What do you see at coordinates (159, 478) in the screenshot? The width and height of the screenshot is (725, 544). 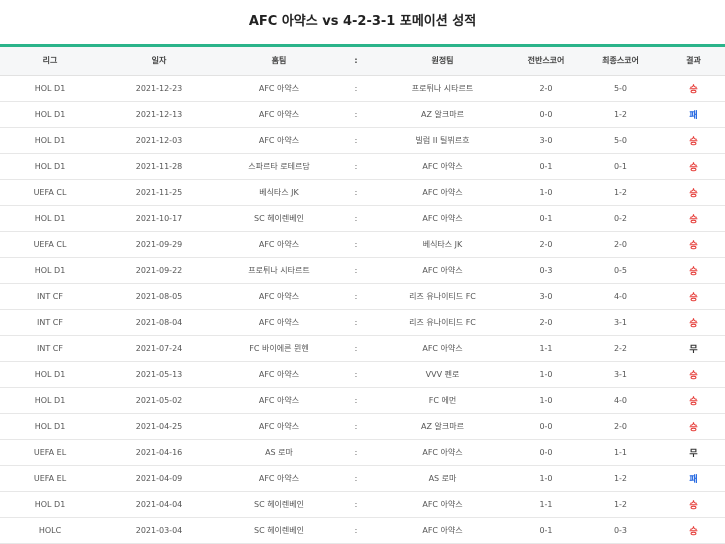 I see `date-cell: 2021-04-09` at bounding box center [159, 478].